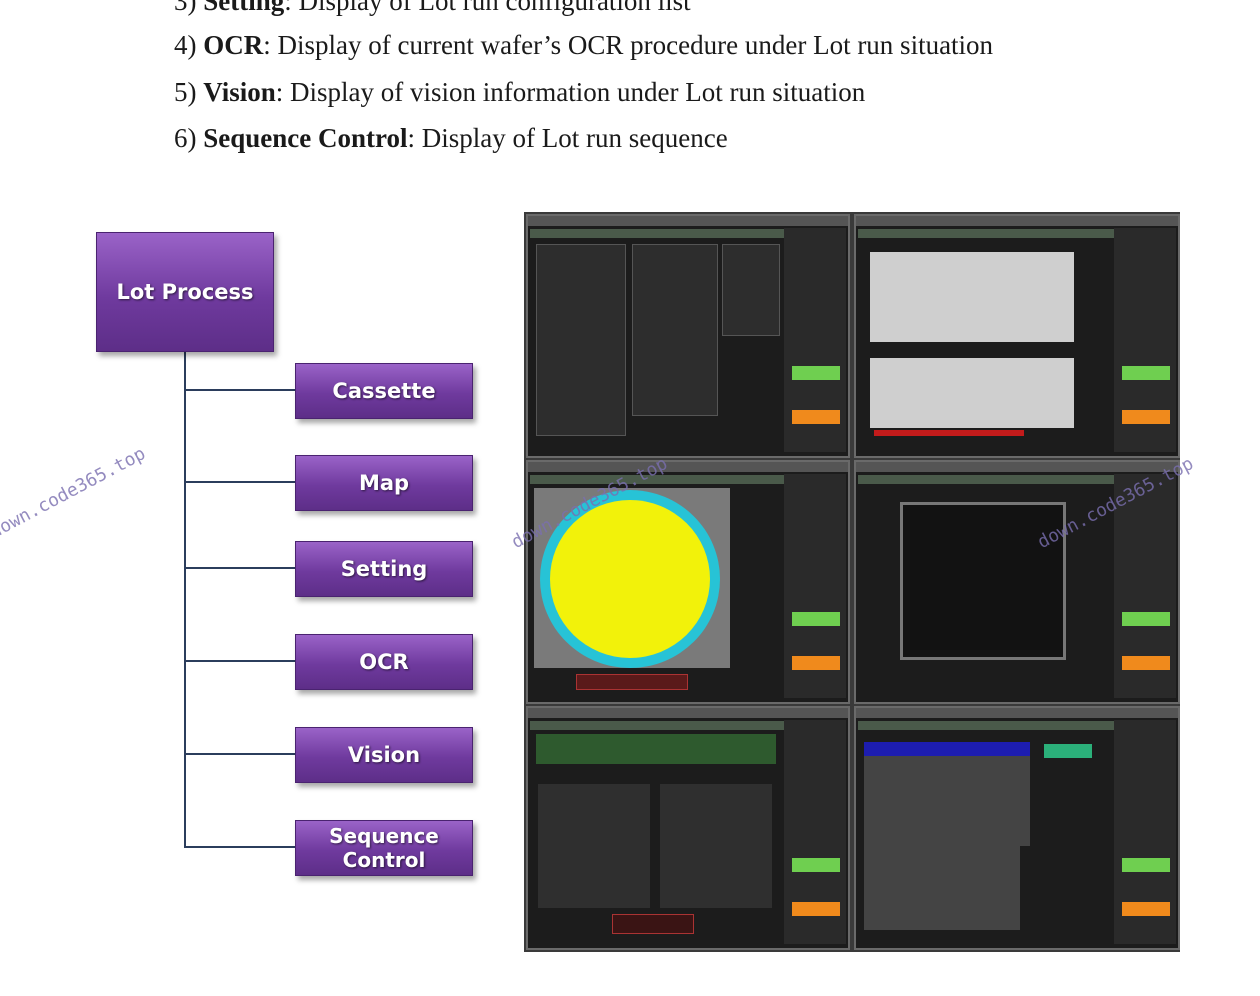  What do you see at coordinates (240, 568) in the screenshot?
I see `tree-branch-setting` at bounding box center [240, 568].